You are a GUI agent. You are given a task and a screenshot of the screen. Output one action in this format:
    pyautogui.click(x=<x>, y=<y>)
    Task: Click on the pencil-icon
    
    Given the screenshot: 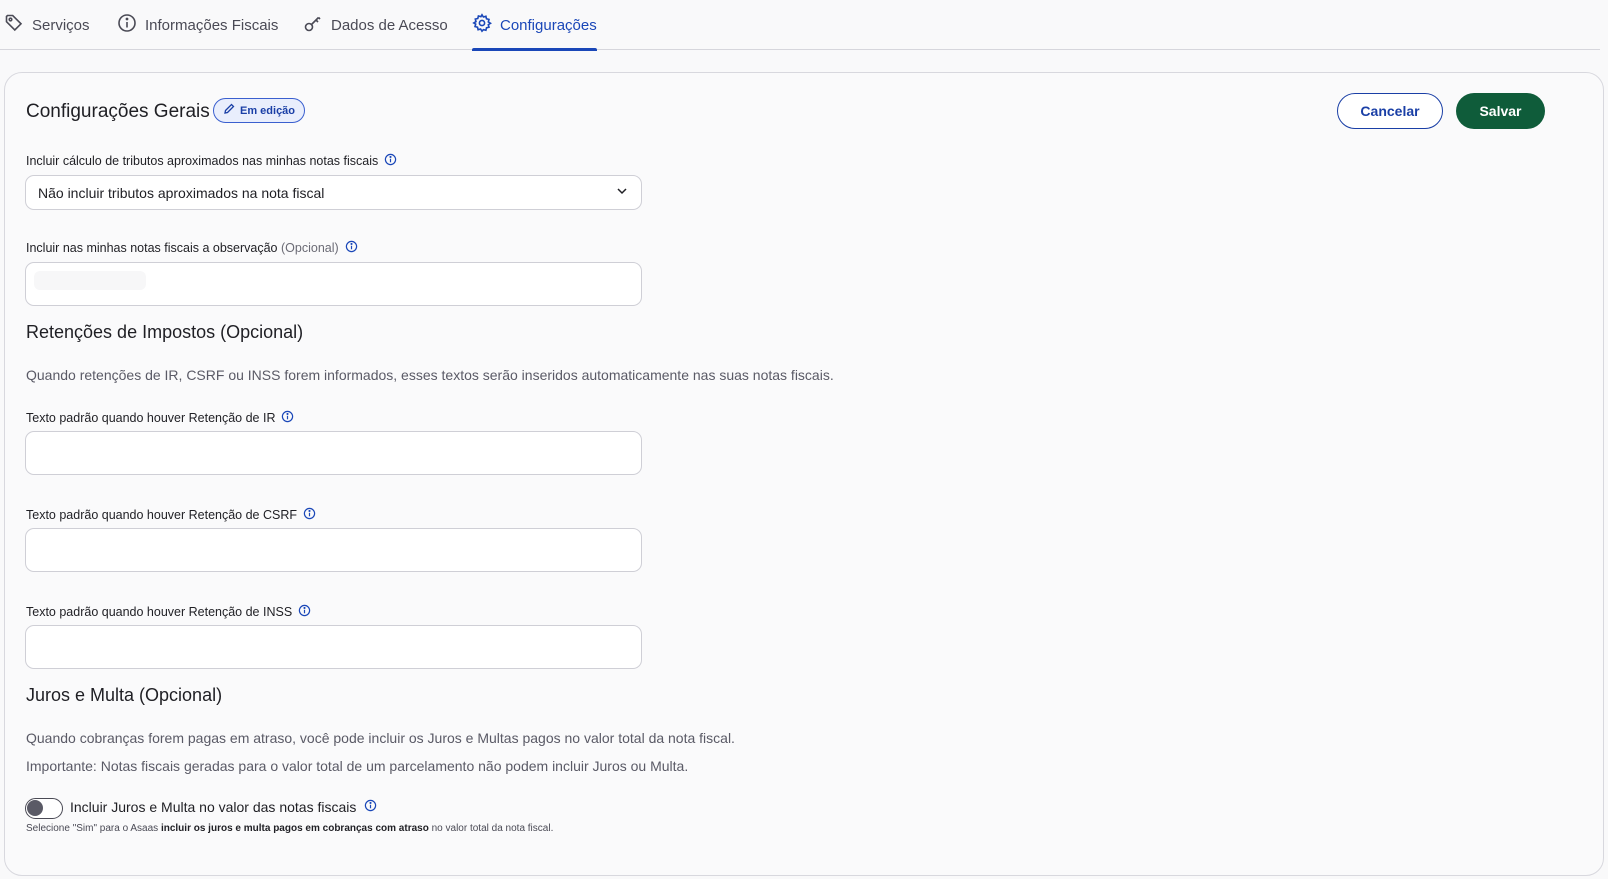 What is the action you would take?
    pyautogui.click(x=229, y=110)
    